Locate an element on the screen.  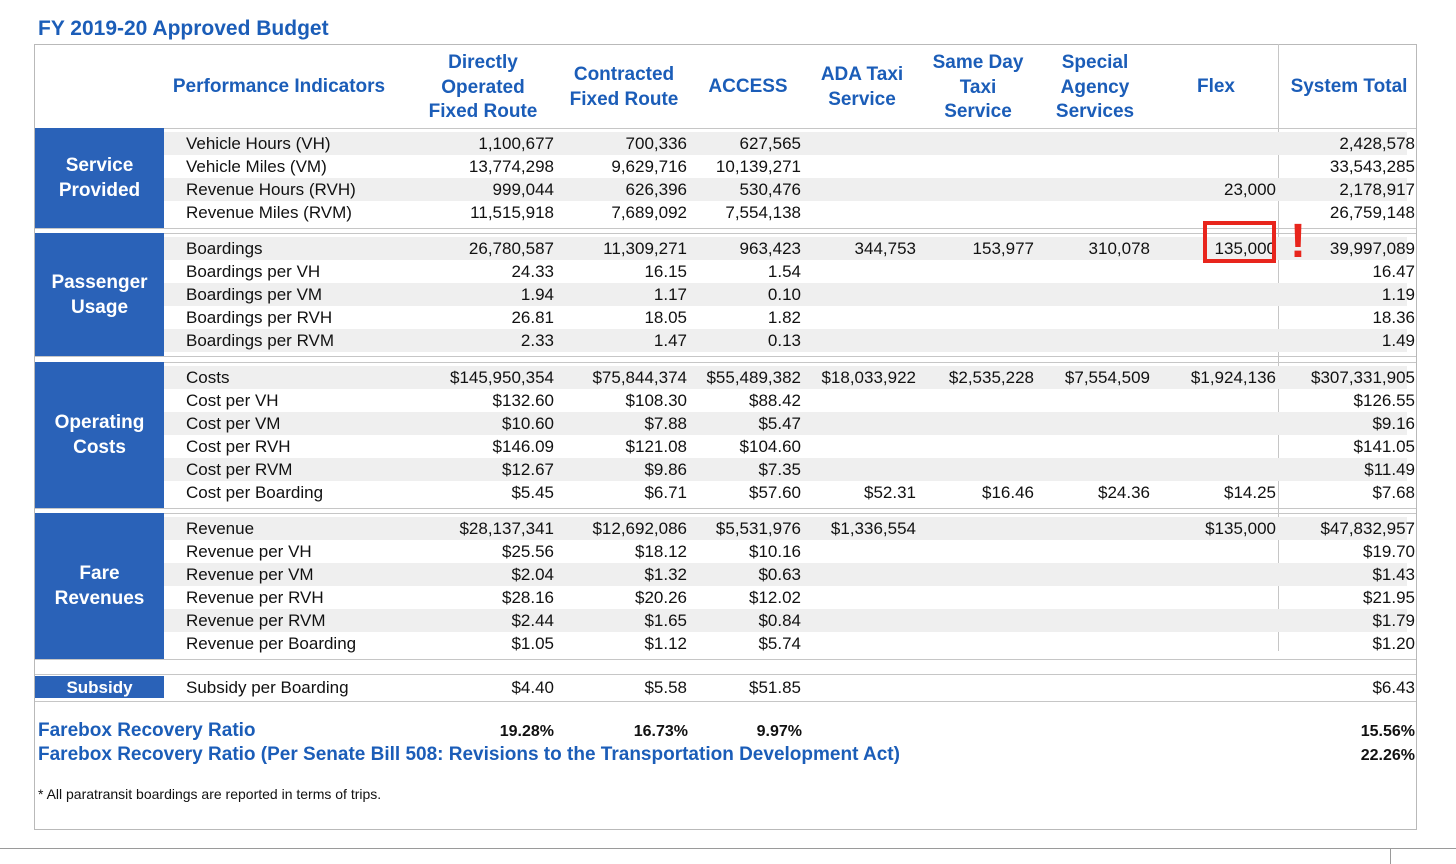
table-row: Cost per VM $10.60 $7.88 $5.47 $9.16 is located at coordinates (789, 423).